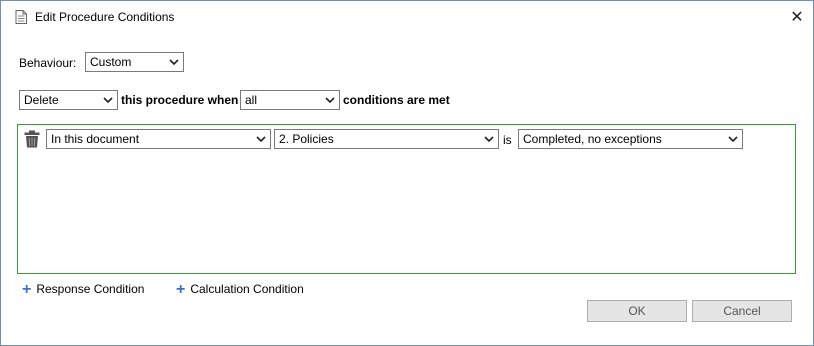  Describe the element at coordinates (396, 100) in the screenshot. I see `rule-text-end: conditions are met` at that location.